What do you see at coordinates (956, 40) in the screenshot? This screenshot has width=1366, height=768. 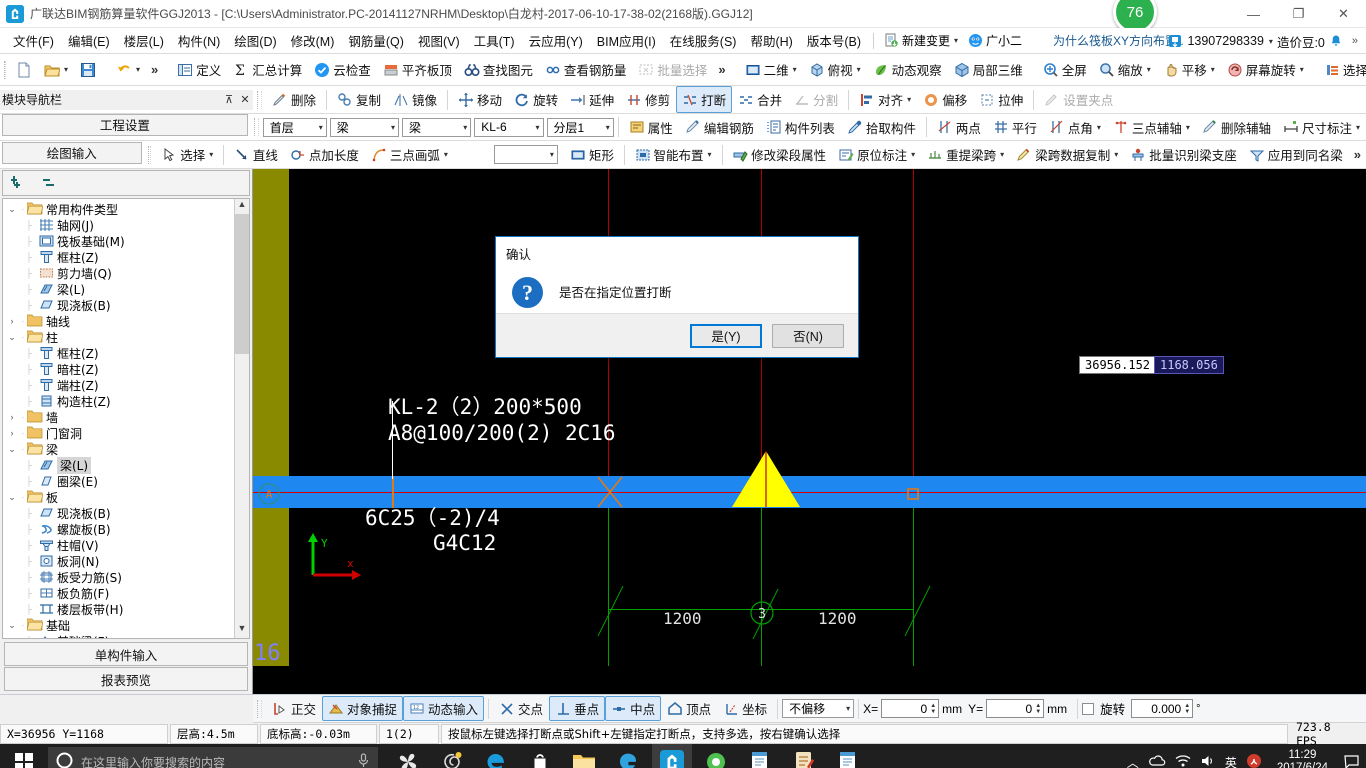 I see `chevron-down-icon: ▾` at bounding box center [956, 40].